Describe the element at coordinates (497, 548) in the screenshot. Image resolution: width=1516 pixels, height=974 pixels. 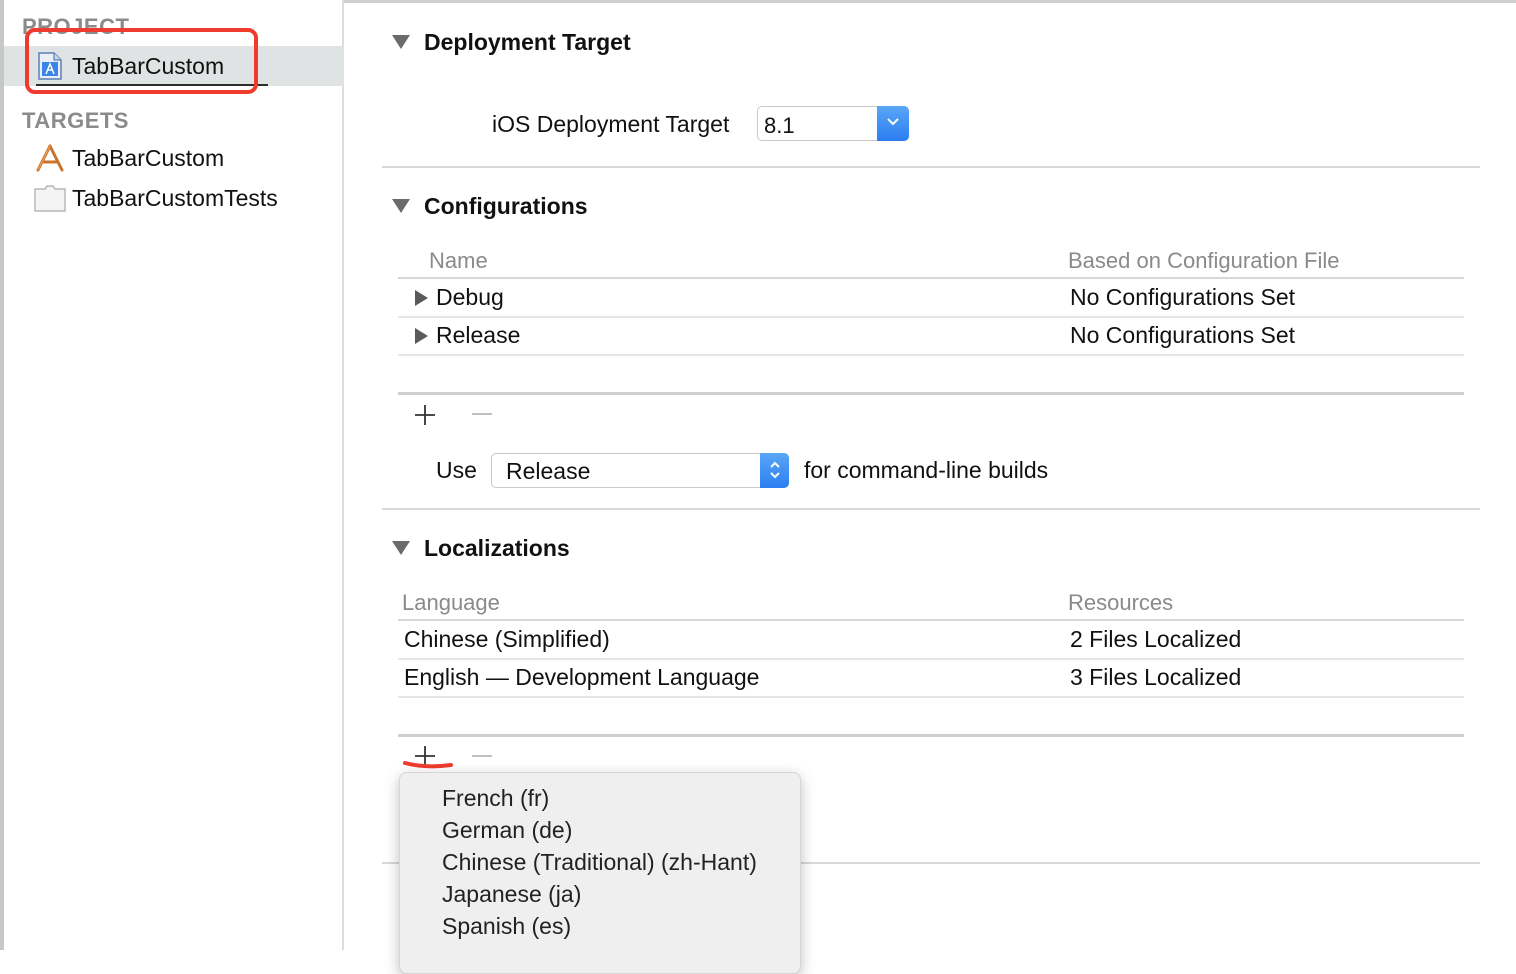
I see `localizations-section-title: Localizations` at that location.